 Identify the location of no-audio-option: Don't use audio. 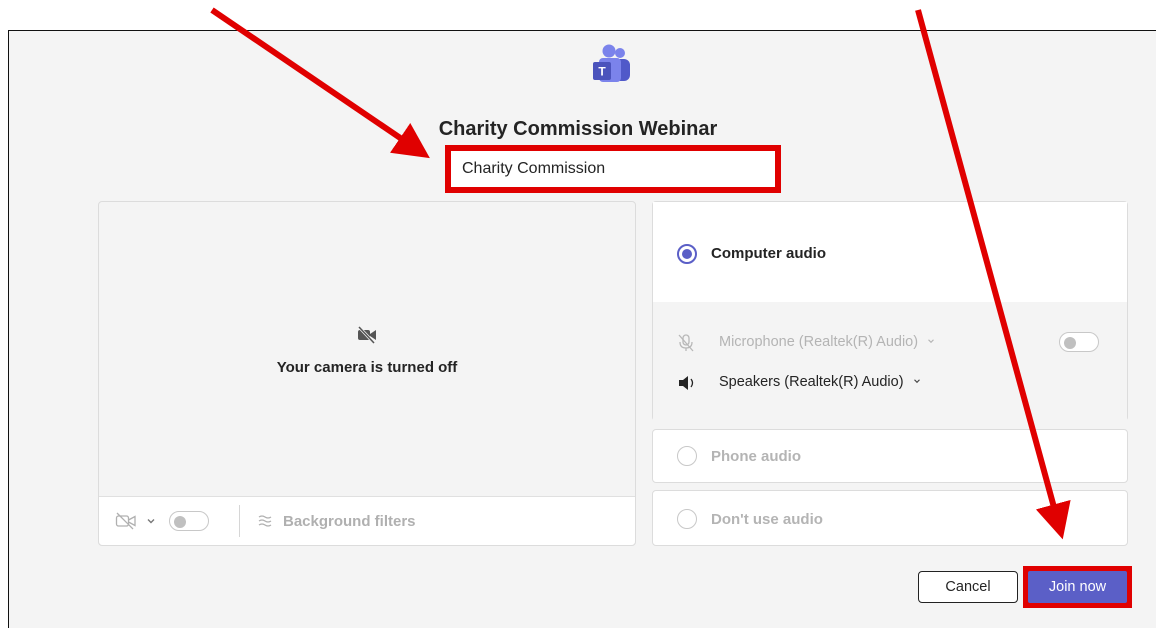
(890, 518).